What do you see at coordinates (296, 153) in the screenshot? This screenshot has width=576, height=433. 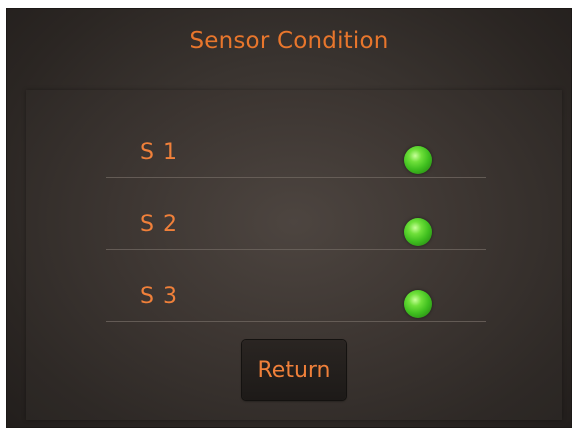 I see `sensor-row-s1: S 1` at bounding box center [296, 153].